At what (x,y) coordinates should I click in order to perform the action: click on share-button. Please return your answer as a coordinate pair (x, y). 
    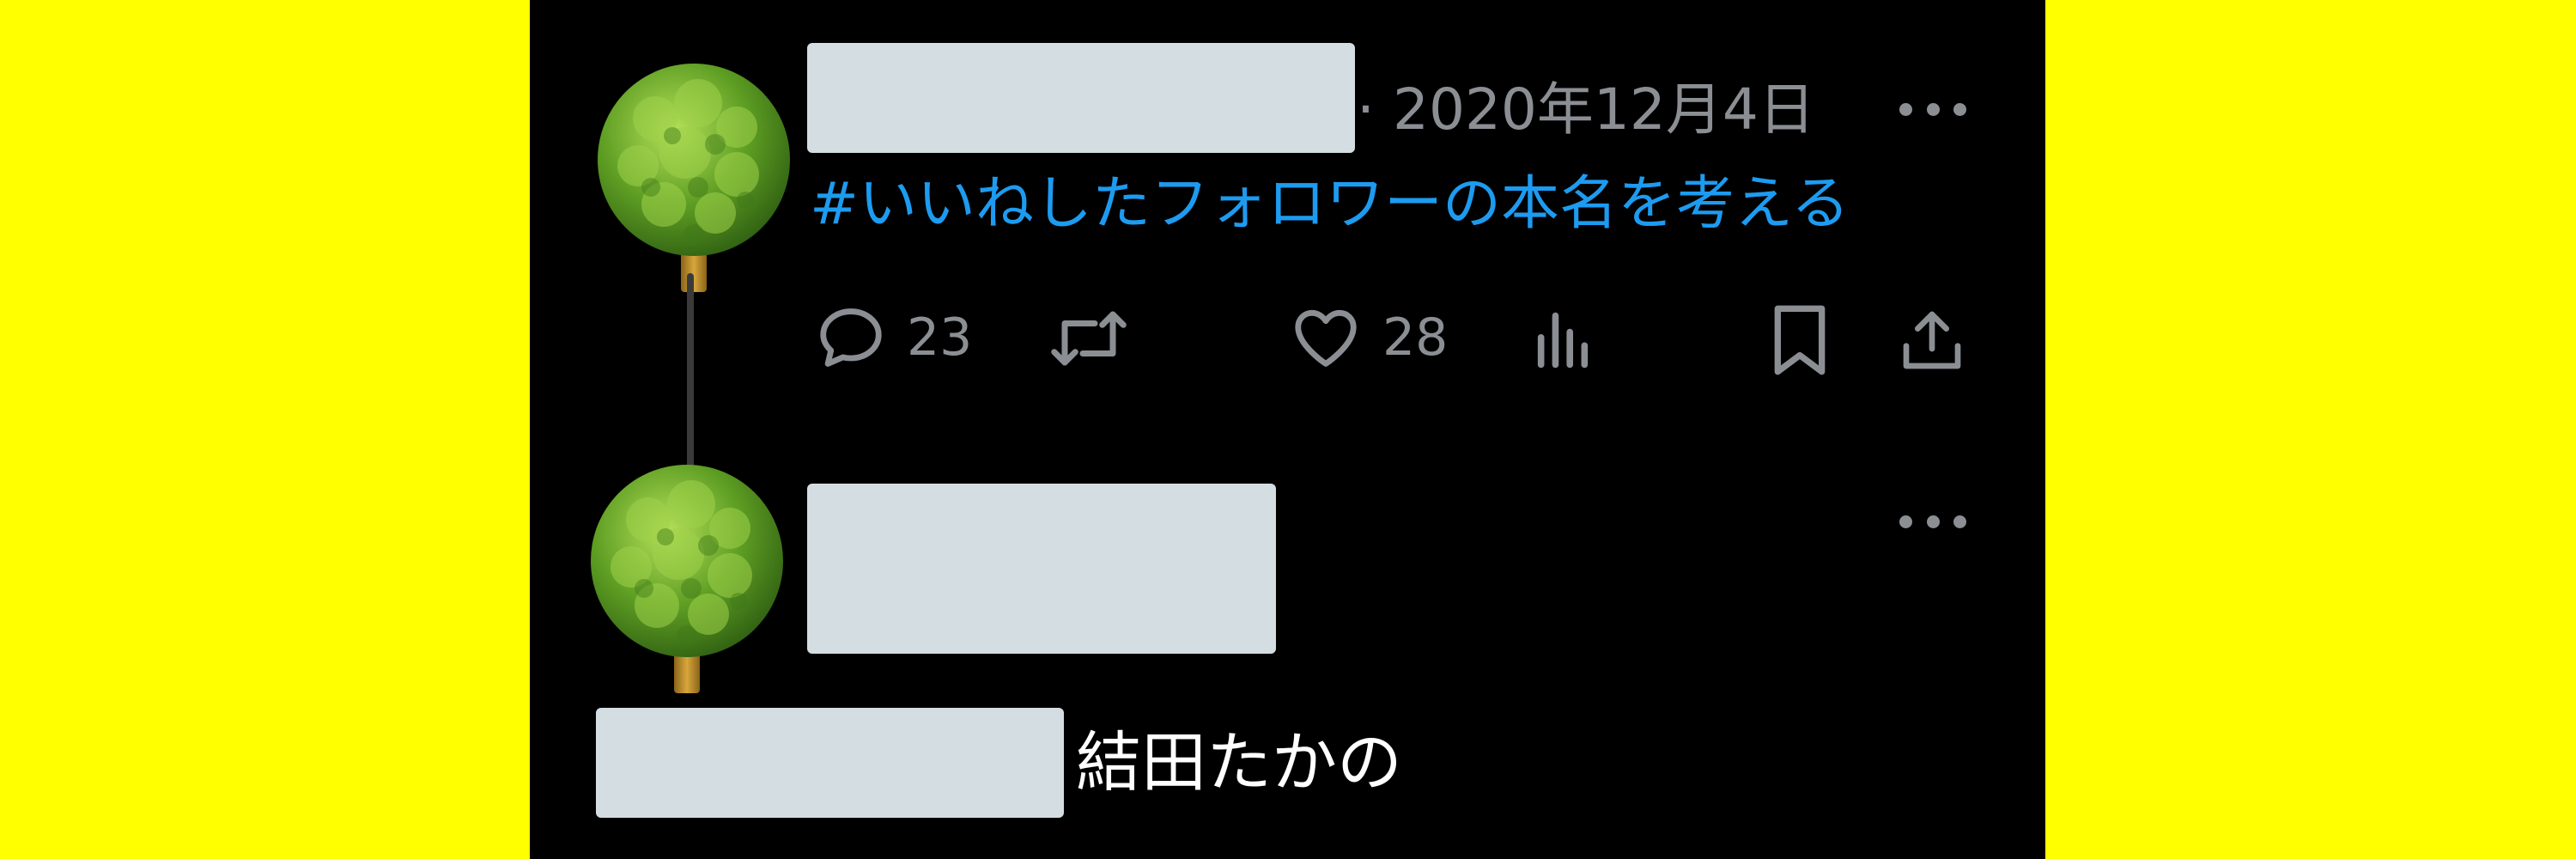
    Looking at the image, I should click on (1932, 340).